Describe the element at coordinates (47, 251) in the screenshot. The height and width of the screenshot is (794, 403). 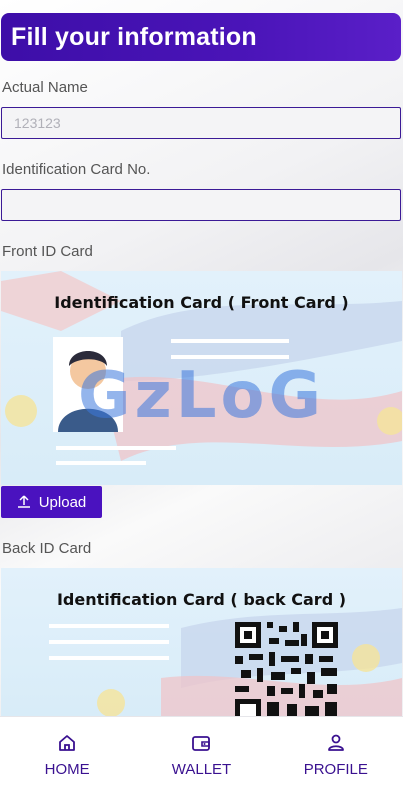
I see `front-id-label: Front ID Card` at that location.